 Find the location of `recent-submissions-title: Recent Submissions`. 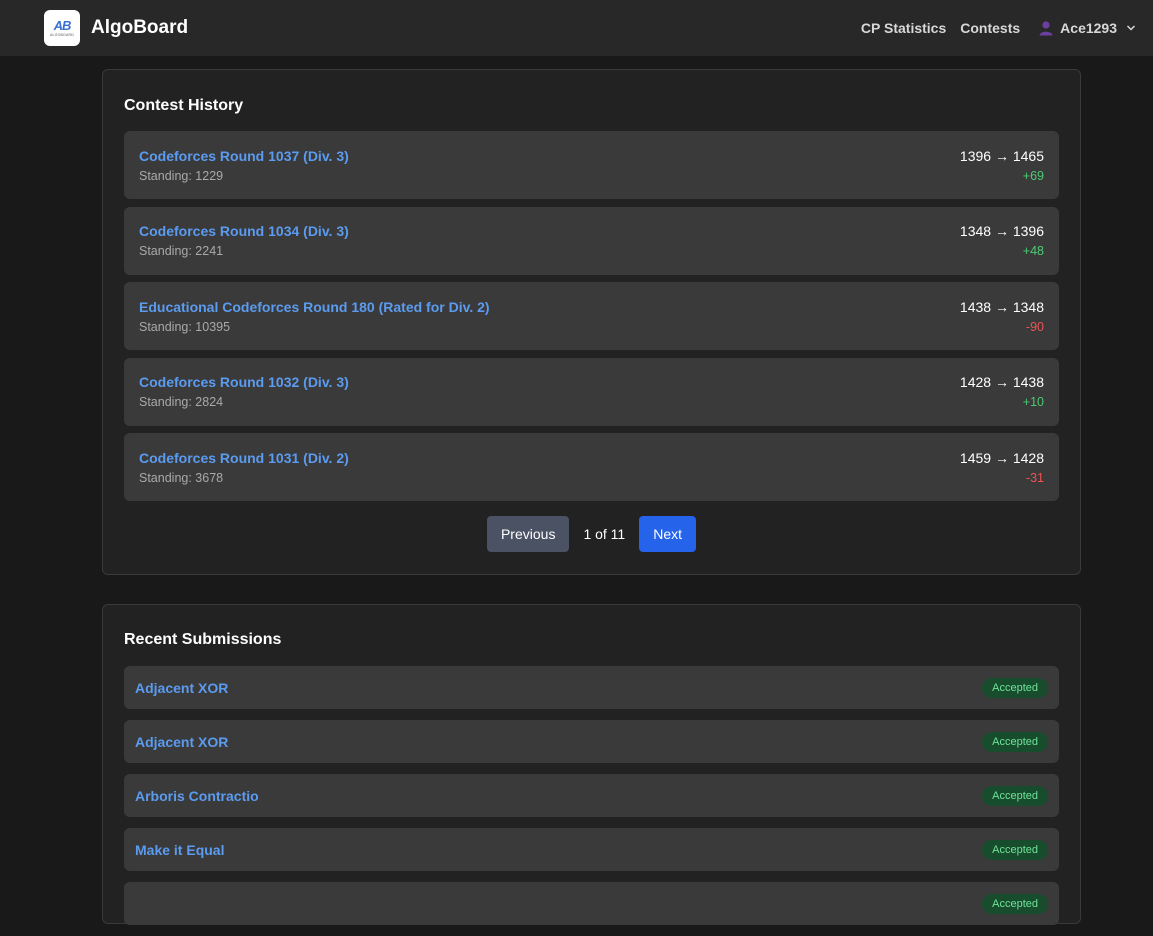

recent-submissions-title: Recent Submissions is located at coordinates (203, 639).